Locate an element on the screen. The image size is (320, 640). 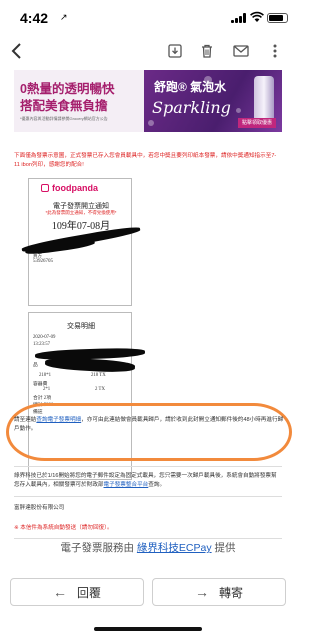
promo-brand-script: Sparkling is located at coordinates (191, 107).